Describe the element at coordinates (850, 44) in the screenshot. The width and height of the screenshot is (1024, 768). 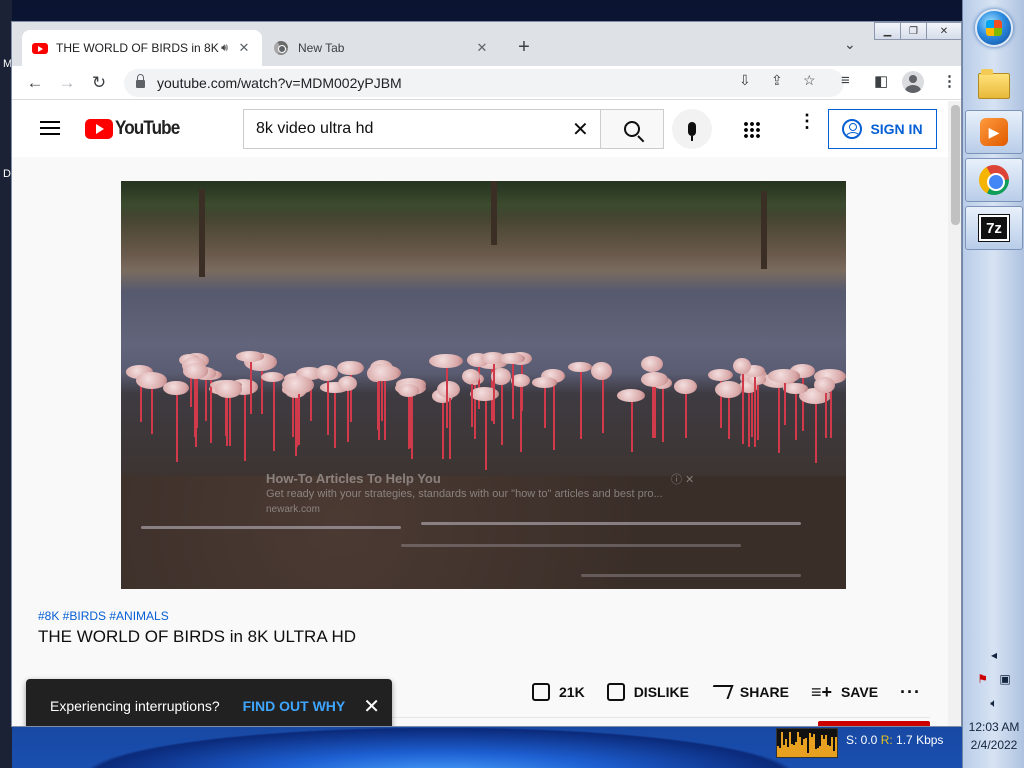
I see `tab-search-chevron-down-icon: ⌄` at that location.